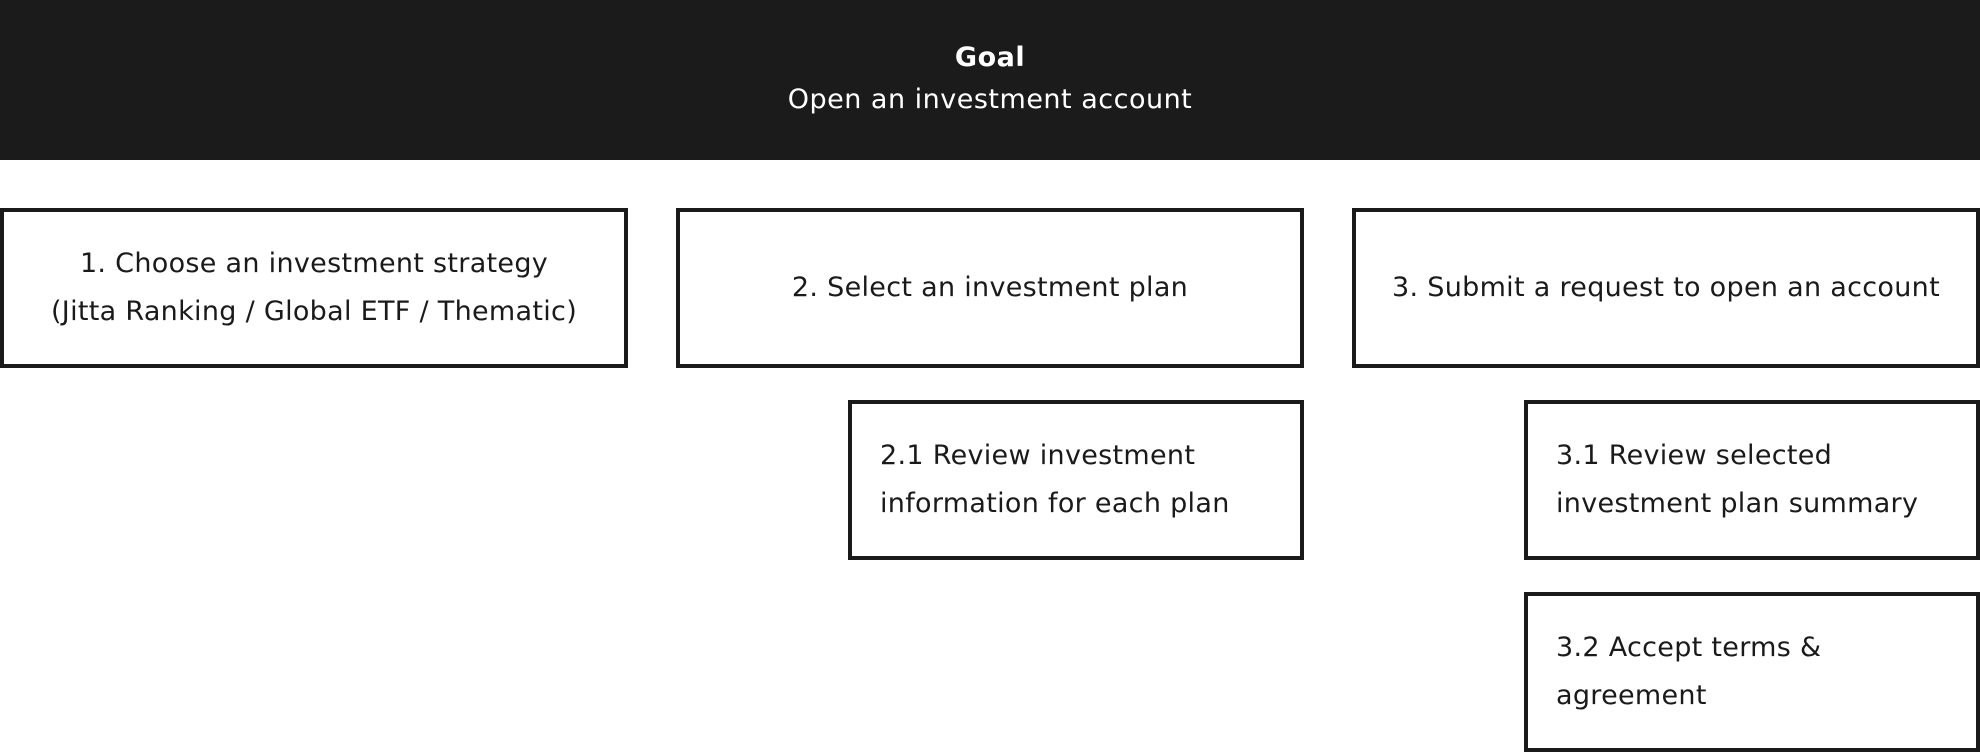  I want to click on goal-text: Open an investment account, so click(990, 99).